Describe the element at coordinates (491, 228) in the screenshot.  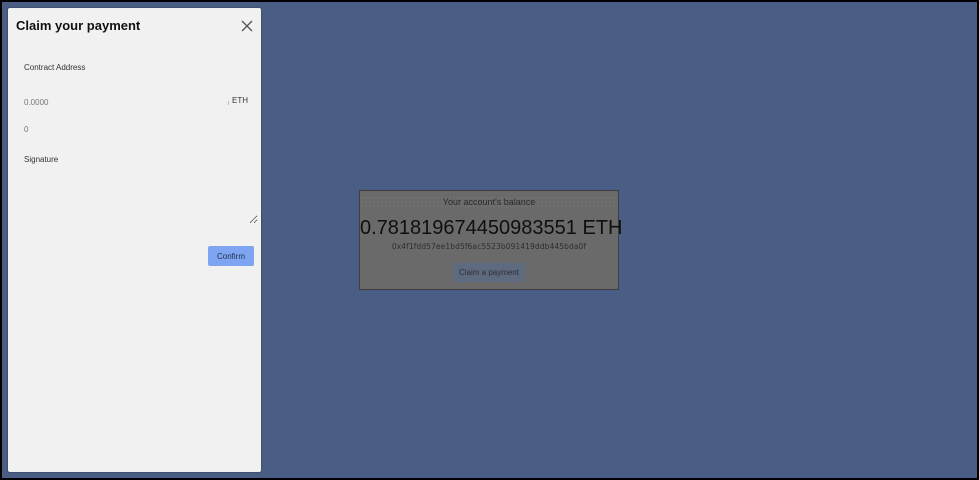
I see `balance-amount: 0.781819674450983551 ETH` at that location.